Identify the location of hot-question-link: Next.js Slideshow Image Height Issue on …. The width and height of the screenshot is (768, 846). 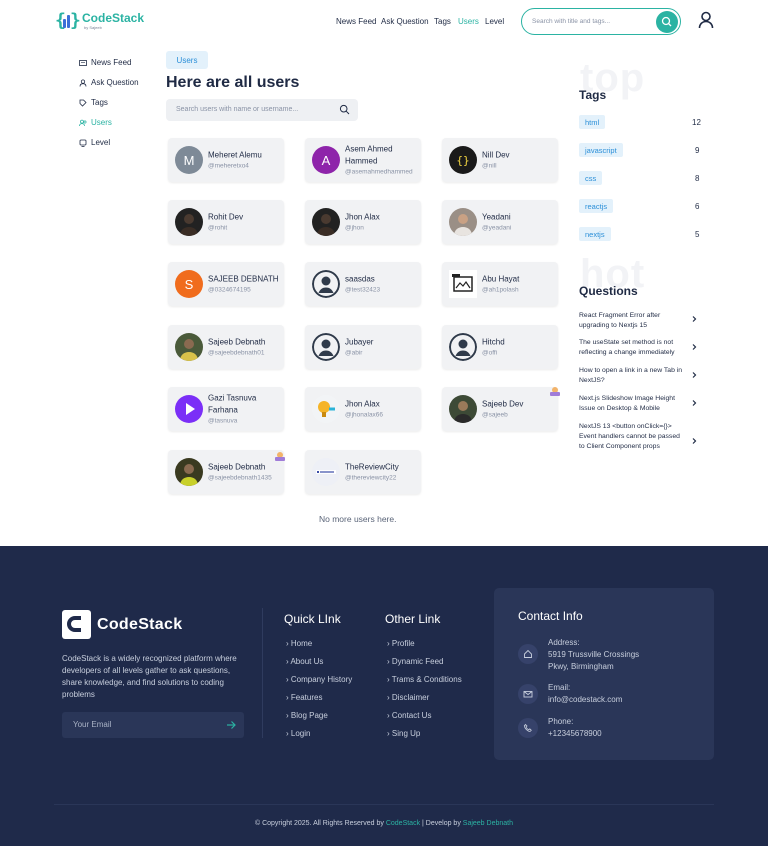
(633, 404).